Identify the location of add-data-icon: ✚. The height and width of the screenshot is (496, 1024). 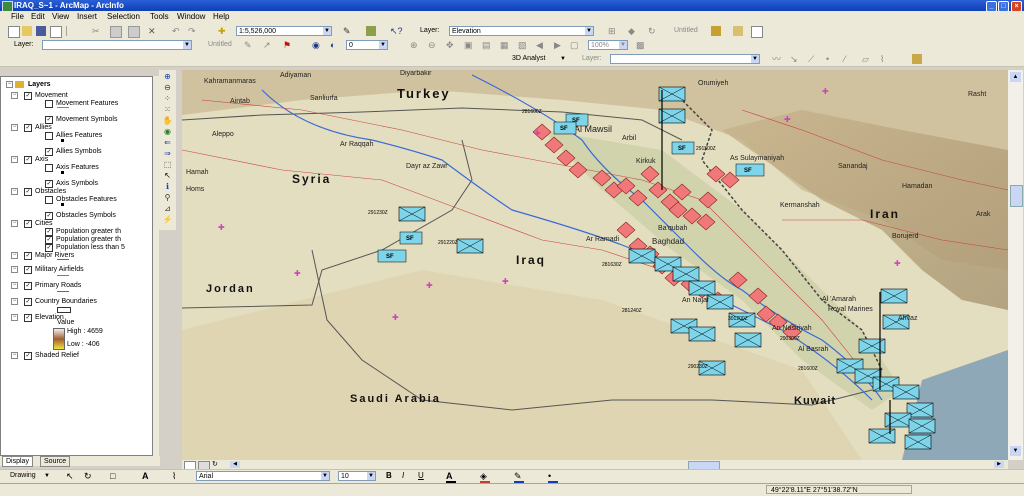
(223, 31).